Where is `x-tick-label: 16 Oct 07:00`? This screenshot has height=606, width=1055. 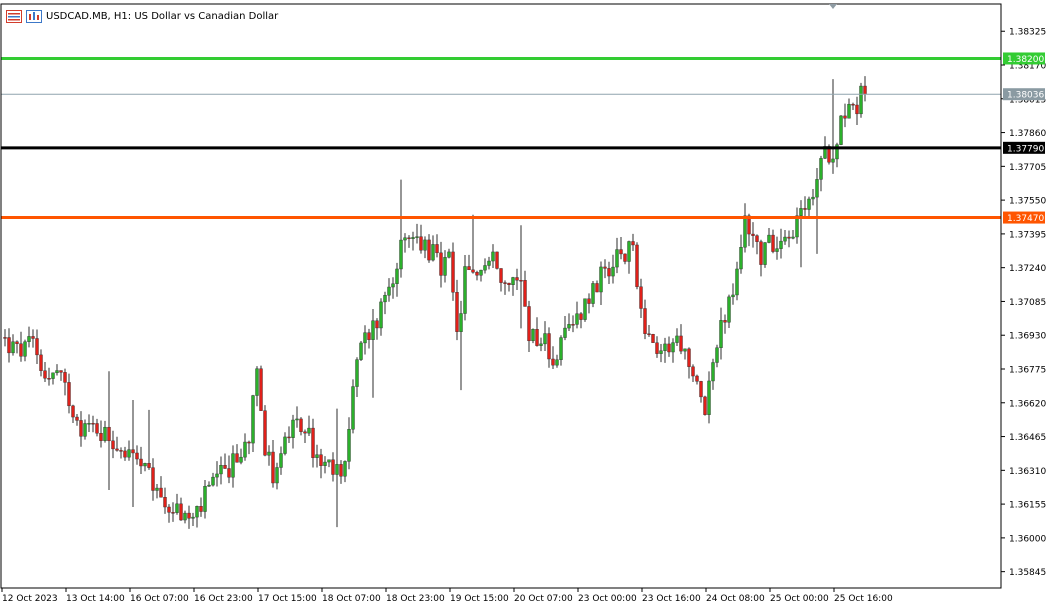
x-tick-label: 16 Oct 07:00 is located at coordinates (159, 599).